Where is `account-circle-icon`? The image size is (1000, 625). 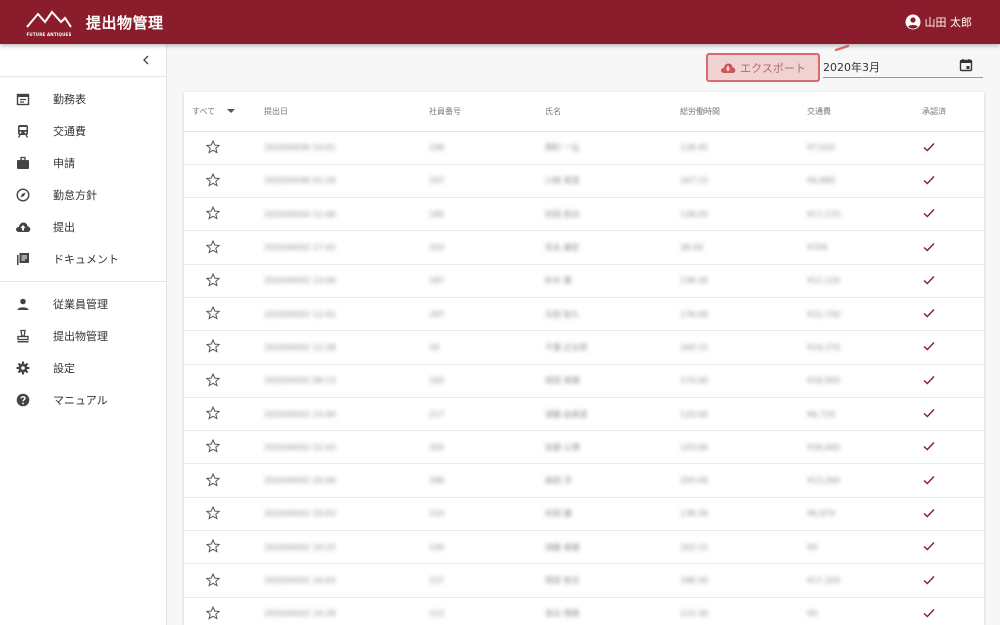
account-circle-icon is located at coordinates (912, 22).